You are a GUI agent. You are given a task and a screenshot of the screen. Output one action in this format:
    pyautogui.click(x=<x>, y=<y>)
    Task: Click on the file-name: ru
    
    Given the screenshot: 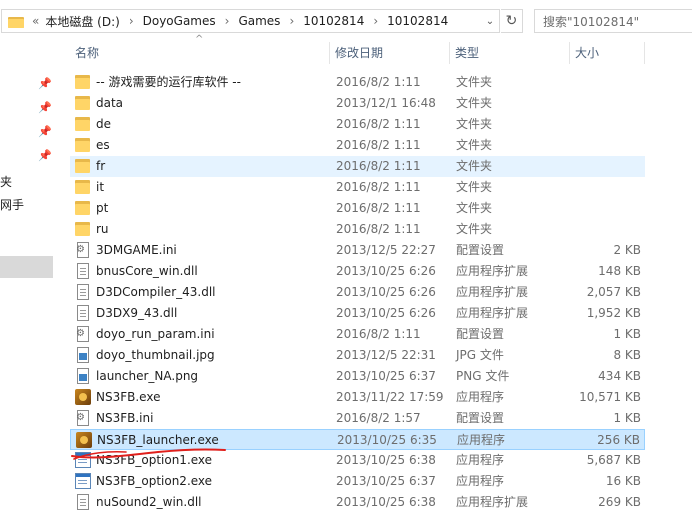 What is the action you would take?
    pyautogui.click(x=102, y=229)
    